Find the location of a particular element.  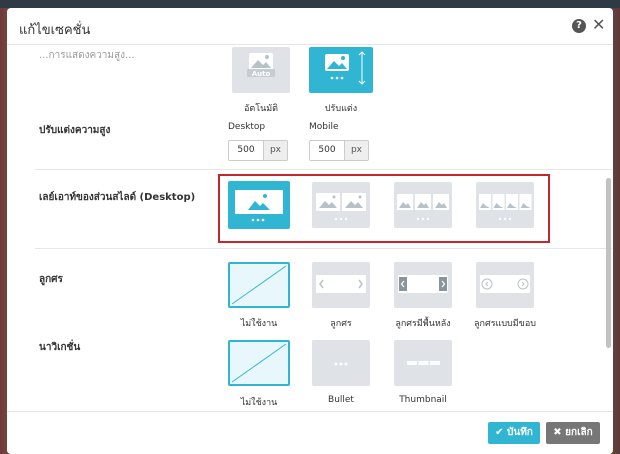

desktop-height-input: 500 px is located at coordinates (258, 150).